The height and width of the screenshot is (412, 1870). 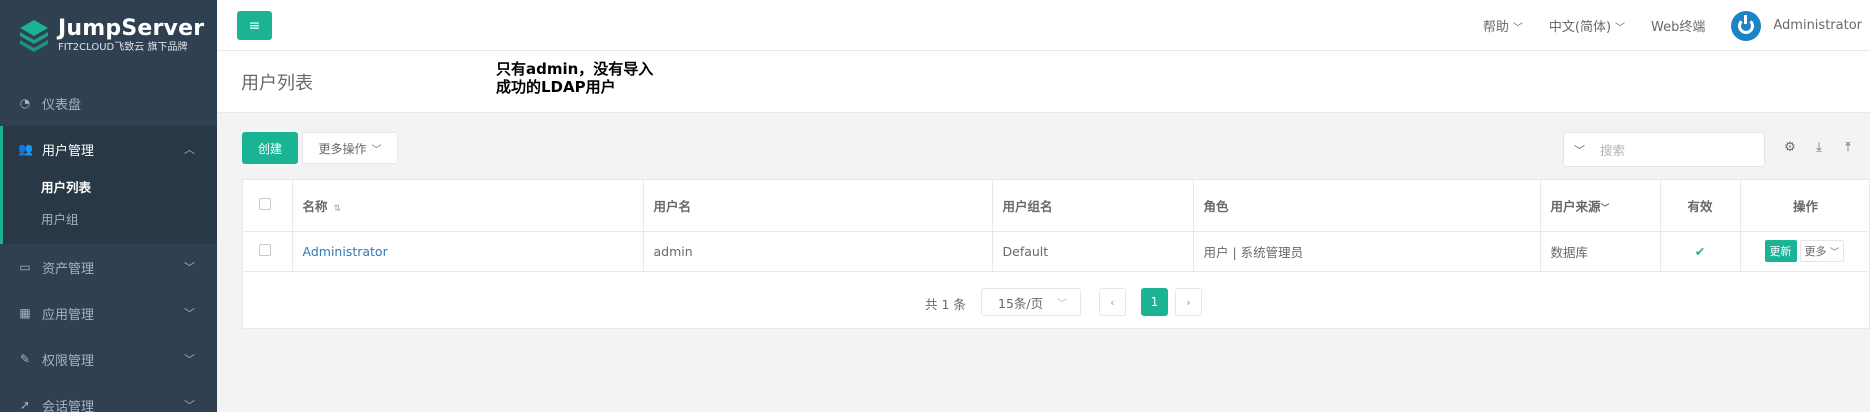 I want to click on cell-group: Default, so click(x=1093, y=251).